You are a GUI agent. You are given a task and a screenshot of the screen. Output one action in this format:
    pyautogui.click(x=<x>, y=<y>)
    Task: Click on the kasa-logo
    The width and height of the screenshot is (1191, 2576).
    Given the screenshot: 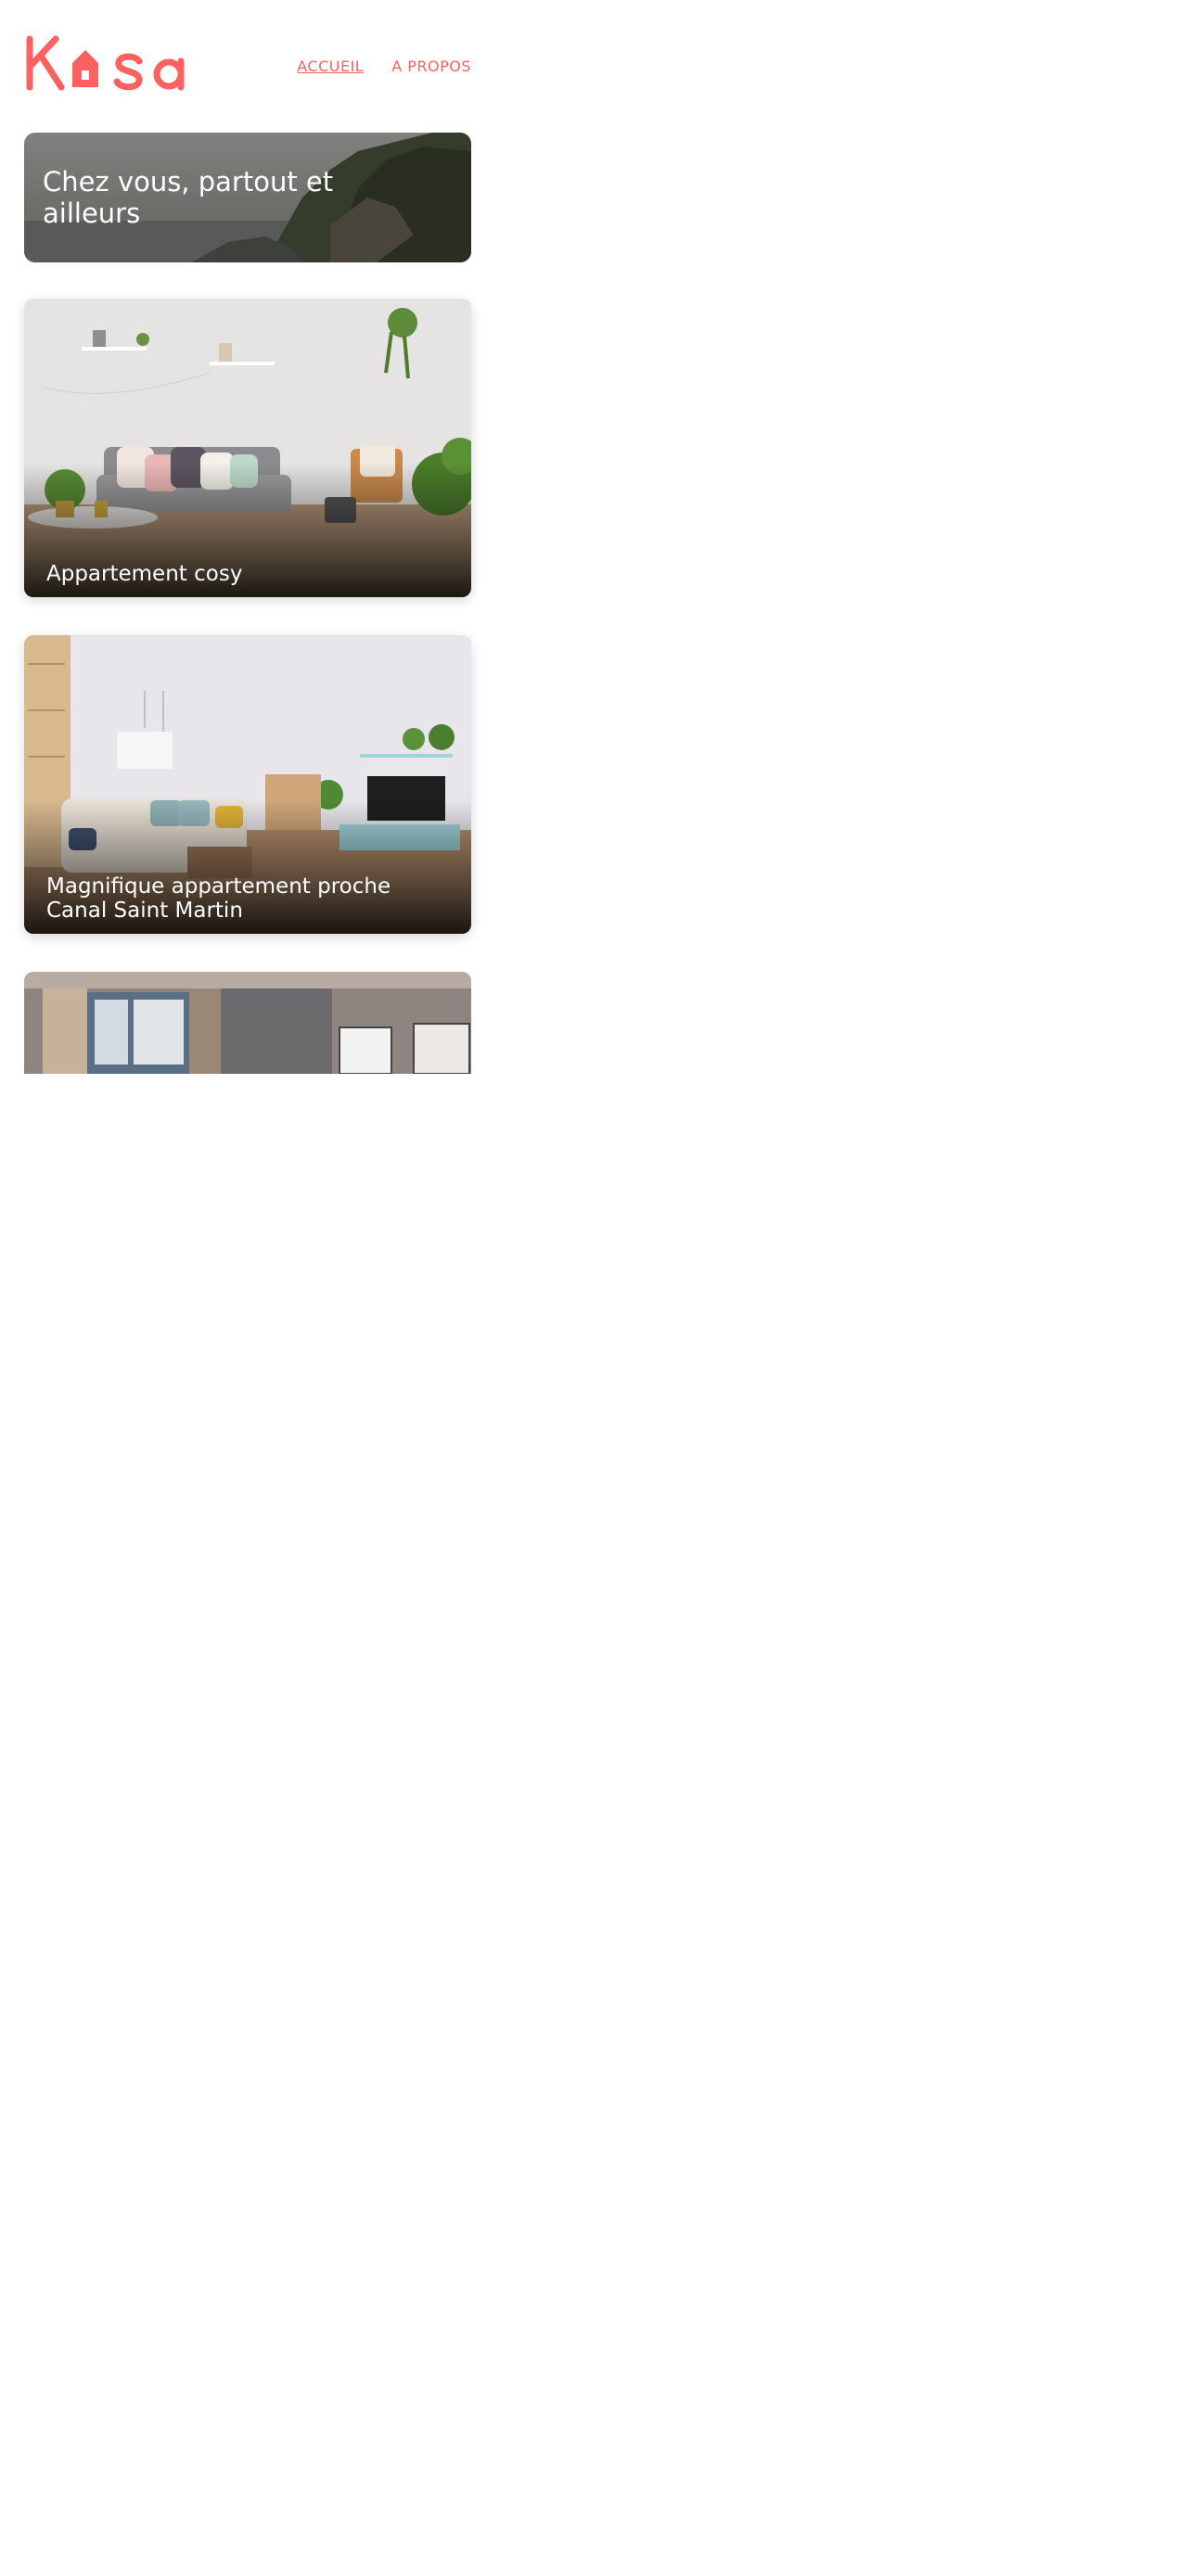 What is the action you would take?
    pyautogui.click(x=112, y=63)
    